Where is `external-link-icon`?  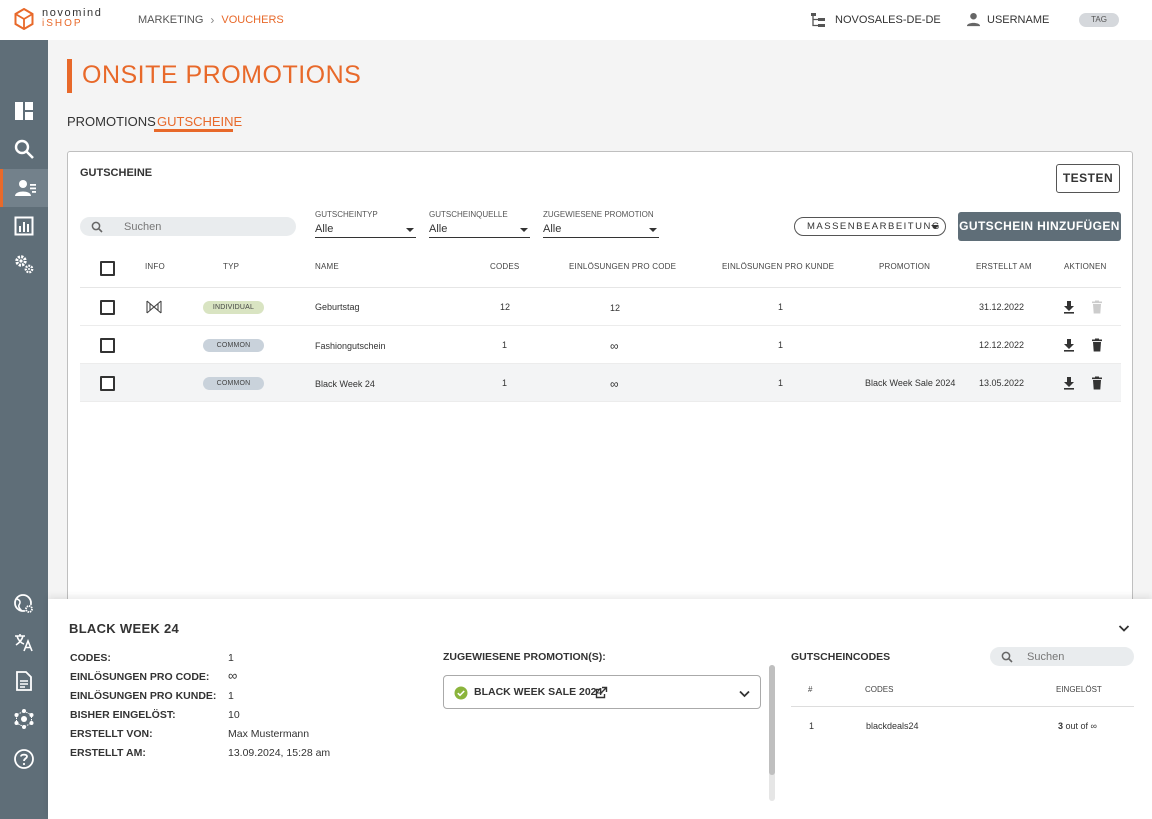 external-link-icon is located at coordinates (601, 692).